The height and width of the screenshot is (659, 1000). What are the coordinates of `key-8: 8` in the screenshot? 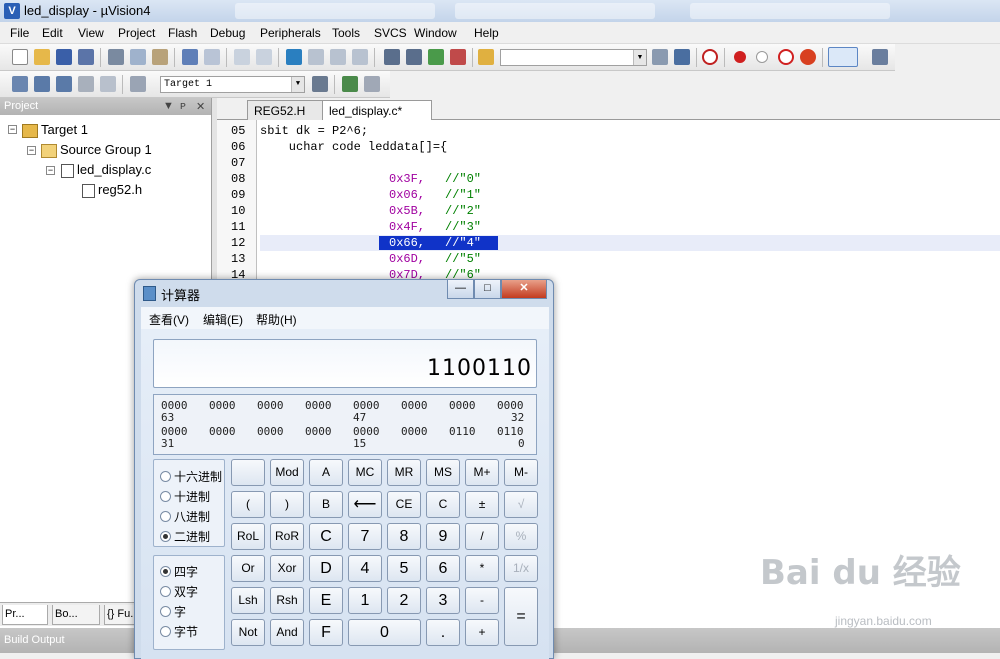 It's located at (404, 536).